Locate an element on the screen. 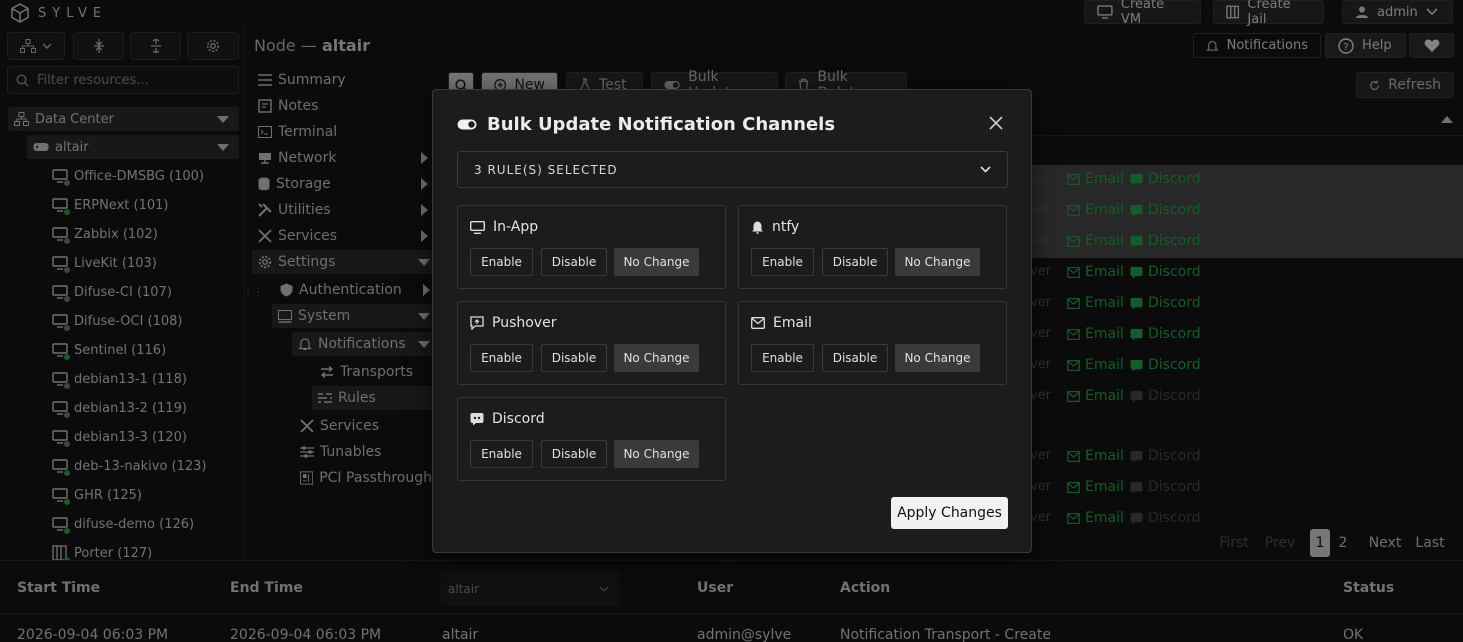 The height and width of the screenshot is (642, 1463). close-icon is located at coordinates (996, 123).